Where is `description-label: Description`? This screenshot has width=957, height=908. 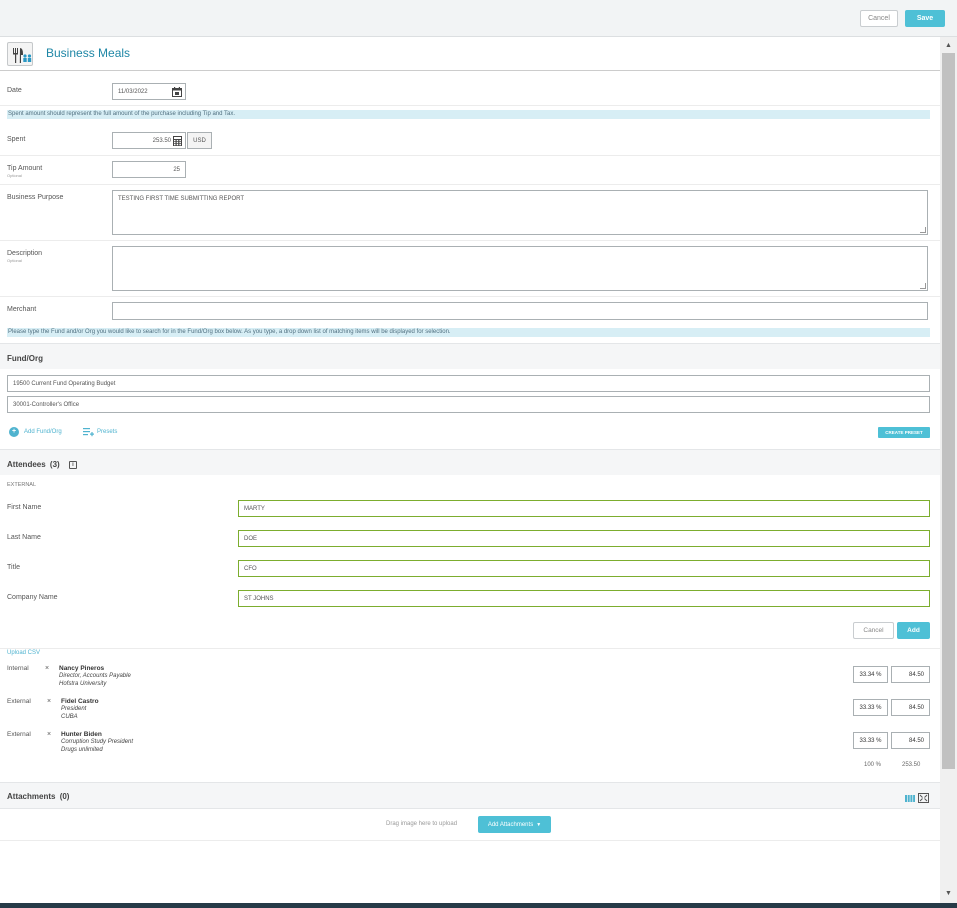 description-label: Description is located at coordinates (25, 253).